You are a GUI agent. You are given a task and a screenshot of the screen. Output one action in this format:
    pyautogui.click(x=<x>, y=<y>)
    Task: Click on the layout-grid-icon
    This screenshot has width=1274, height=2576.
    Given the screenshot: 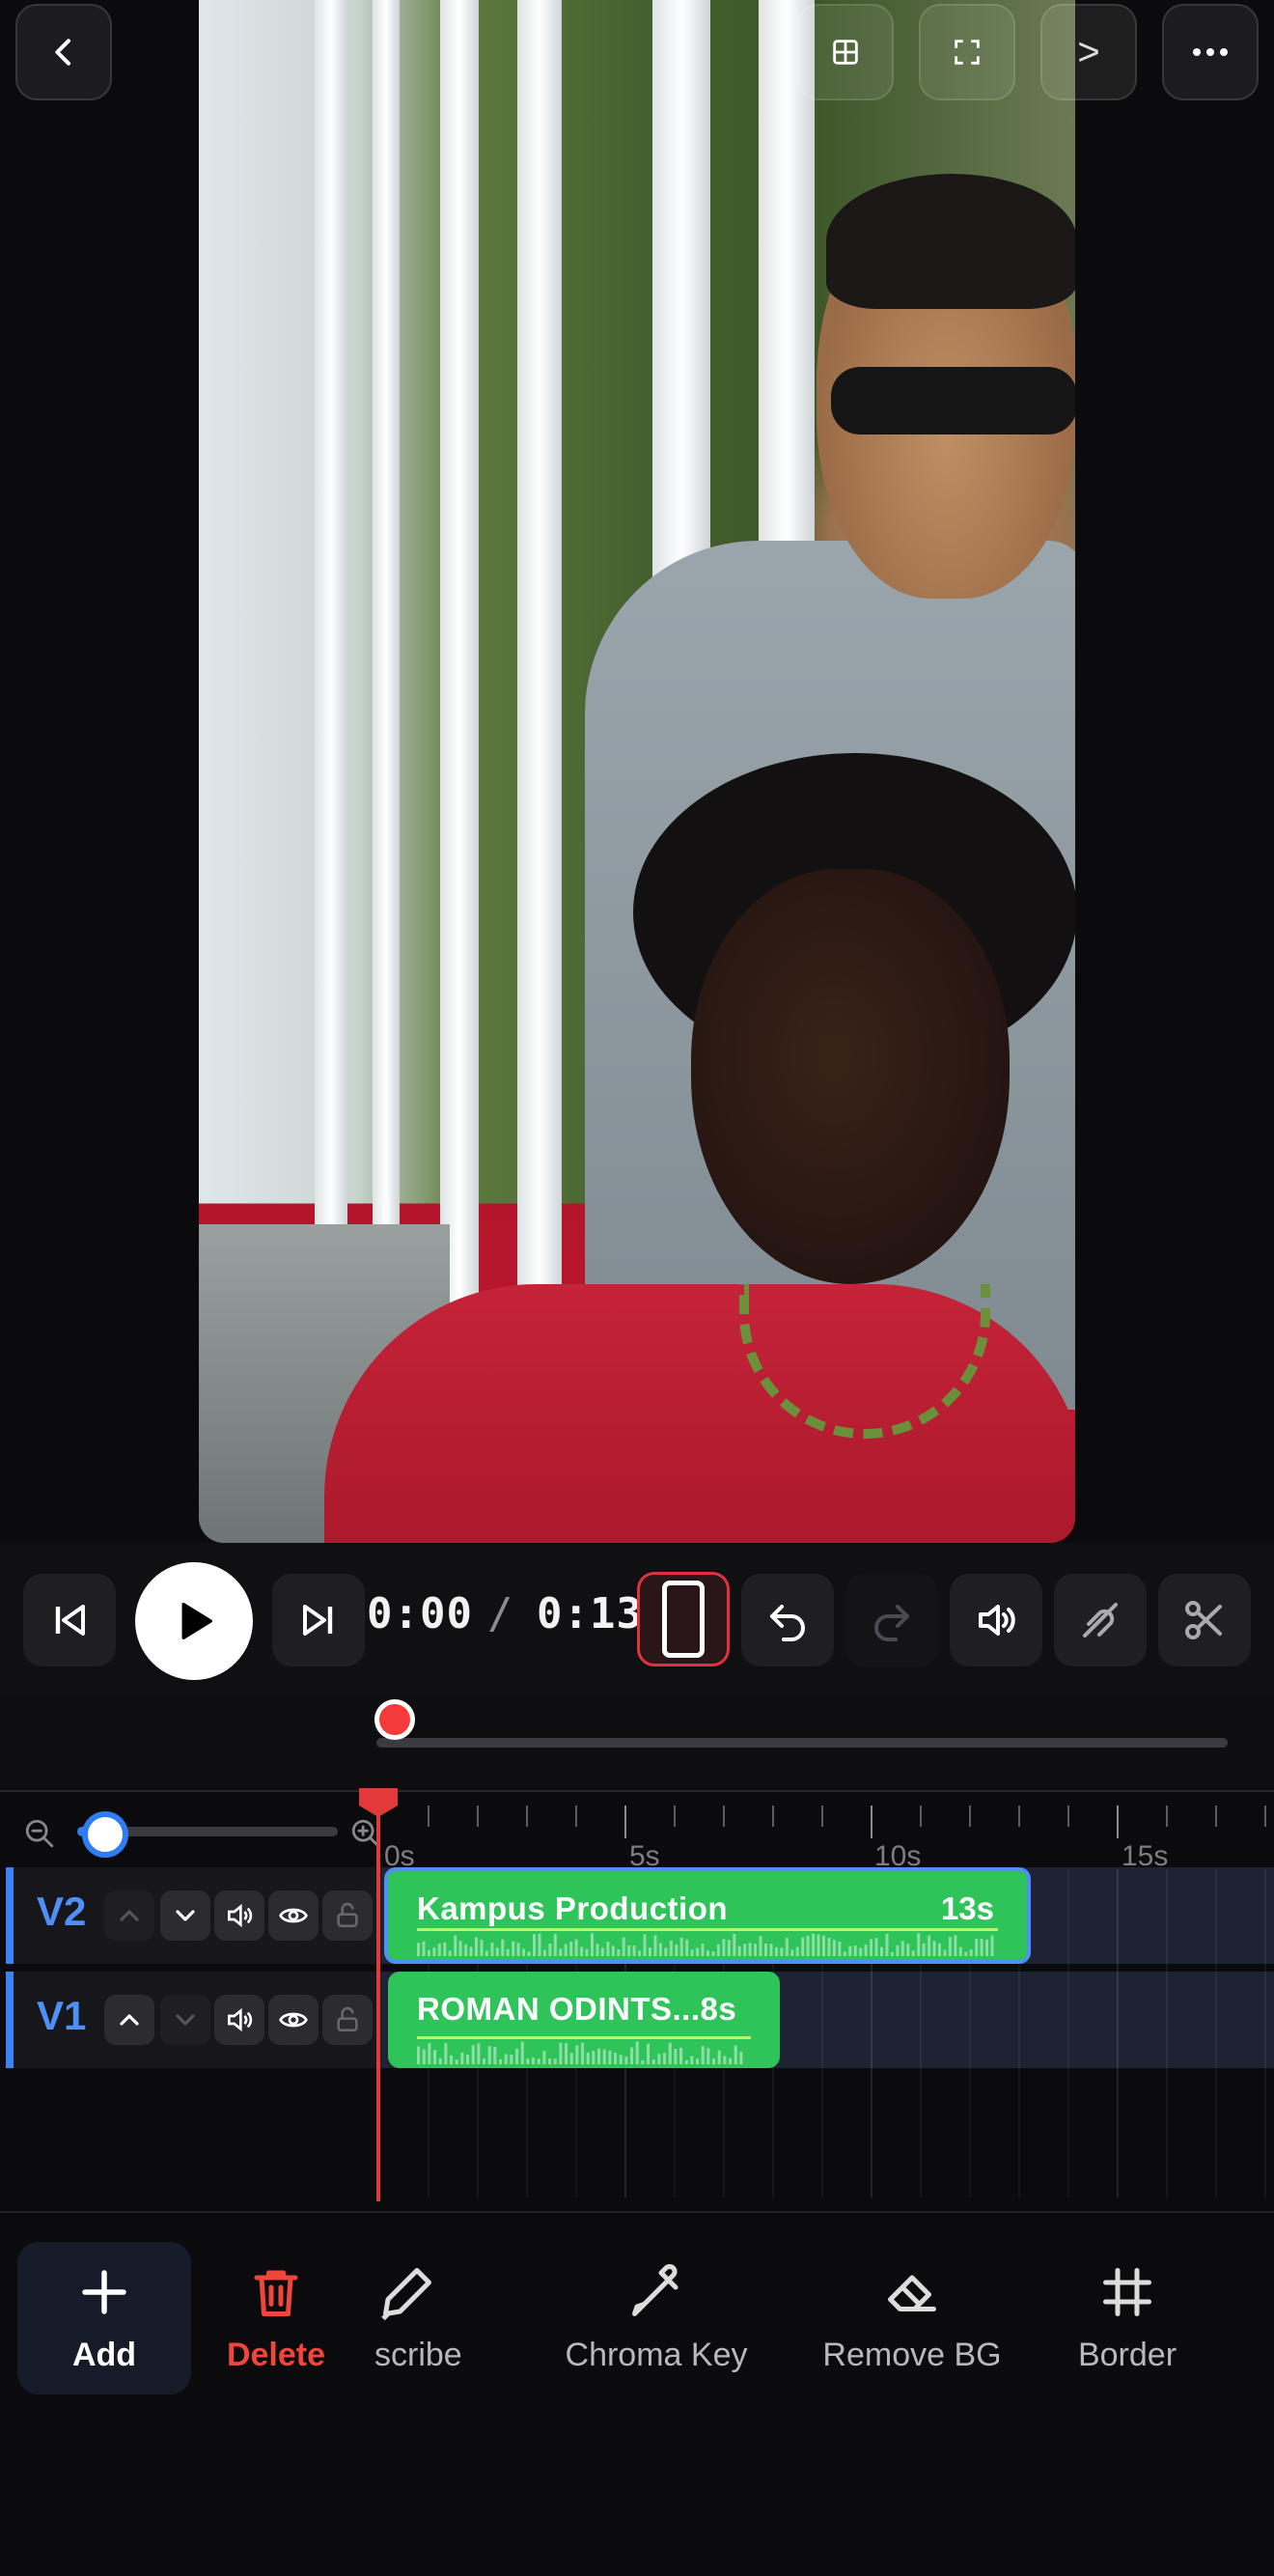 What is the action you would take?
    pyautogui.click(x=845, y=53)
    